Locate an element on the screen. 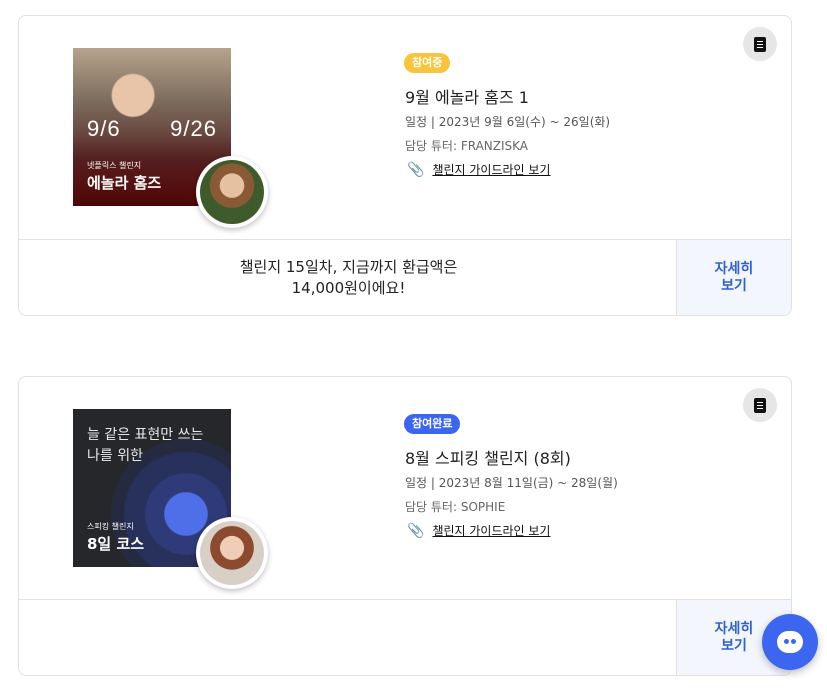 This screenshot has width=827, height=690. thumbnail-subtitle: 넷플릭스 챌린지 is located at coordinates (114, 165).